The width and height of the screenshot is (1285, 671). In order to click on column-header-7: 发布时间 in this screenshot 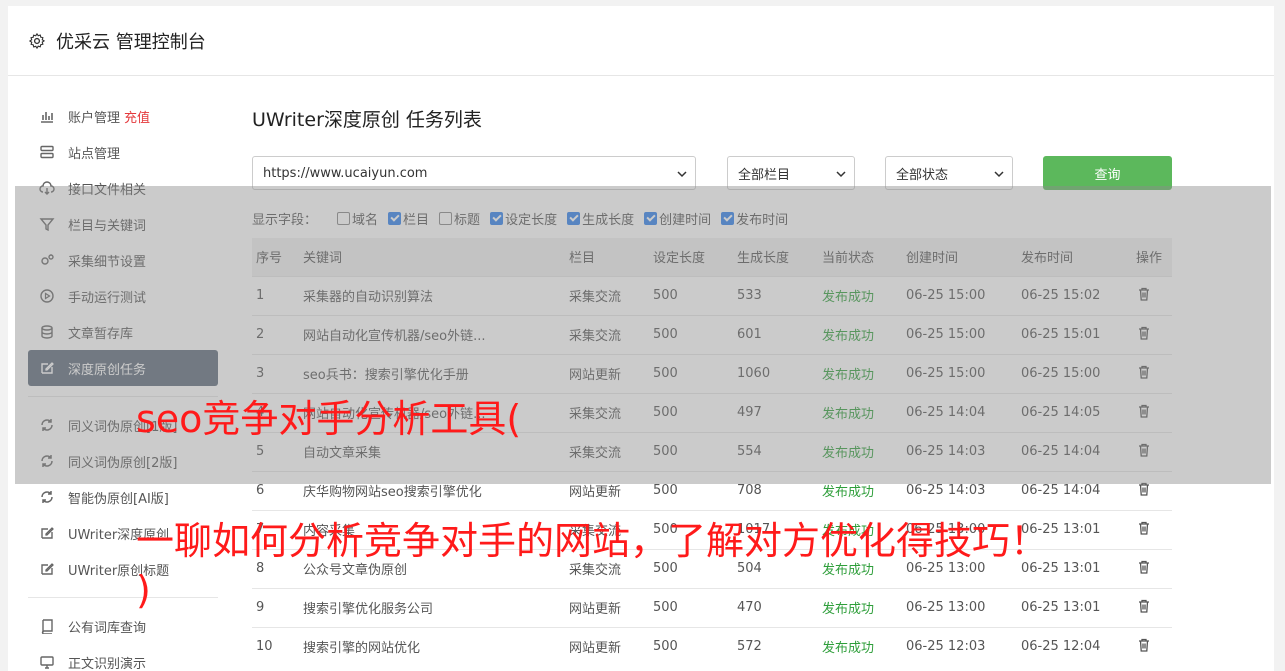, I will do `click(1074, 257)`.